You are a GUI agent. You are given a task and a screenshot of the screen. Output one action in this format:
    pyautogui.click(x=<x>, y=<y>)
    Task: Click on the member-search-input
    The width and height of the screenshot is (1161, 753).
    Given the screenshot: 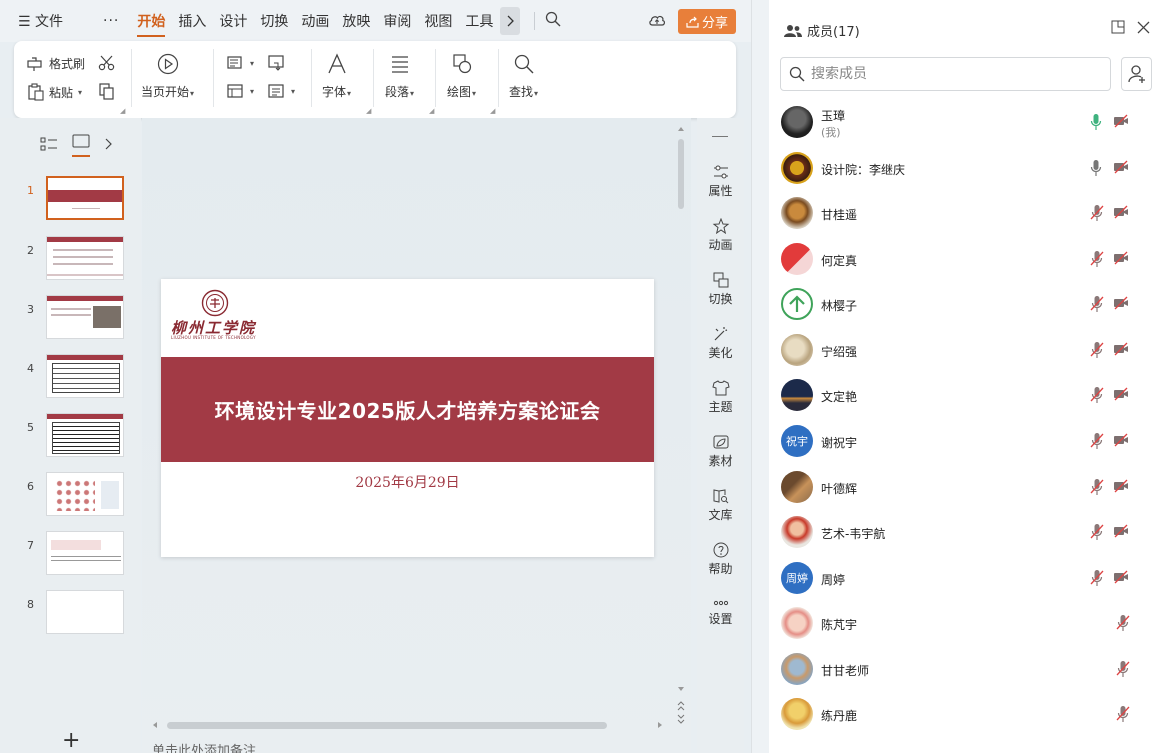 What is the action you would take?
    pyautogui.click(x=951, y=74)
    